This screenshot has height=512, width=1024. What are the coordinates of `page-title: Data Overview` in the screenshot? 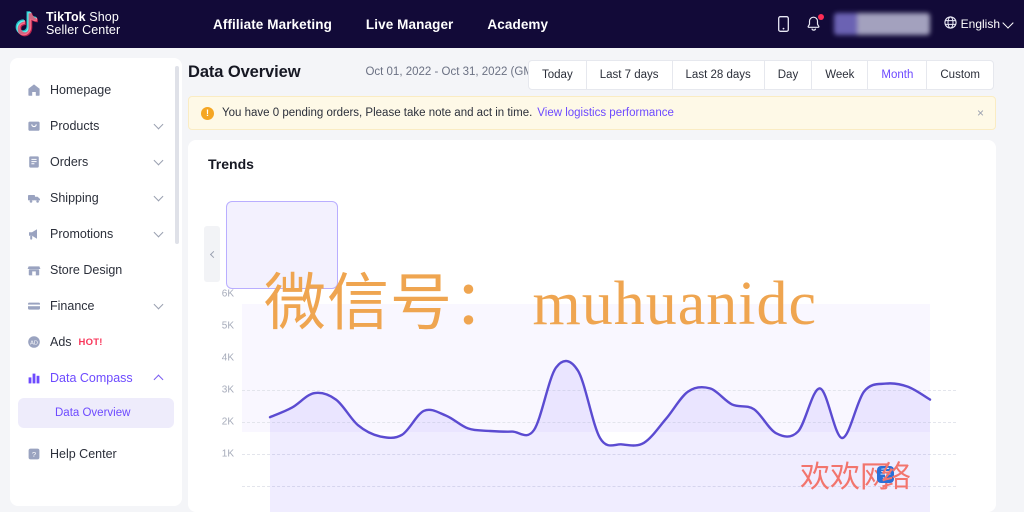 It's located at (244, 71).